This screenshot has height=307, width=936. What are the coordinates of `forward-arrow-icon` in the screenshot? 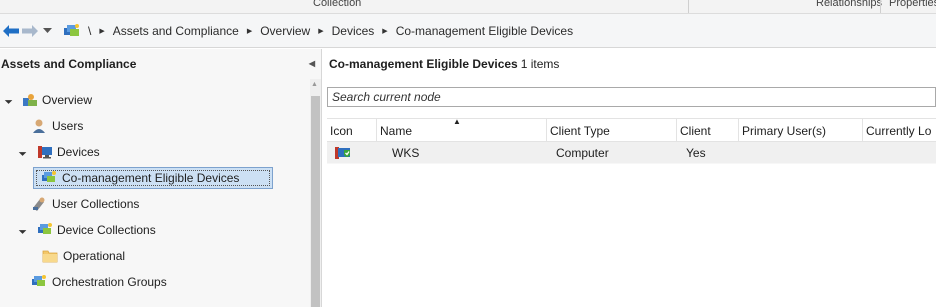 It's located at (30, 31).